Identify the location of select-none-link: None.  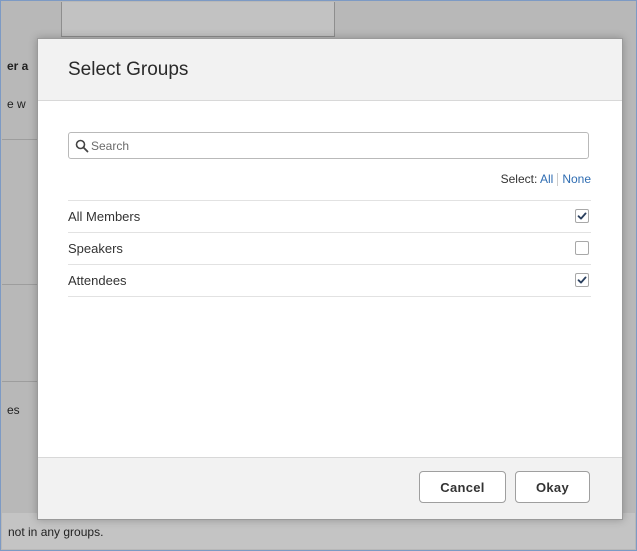
(576, 179).